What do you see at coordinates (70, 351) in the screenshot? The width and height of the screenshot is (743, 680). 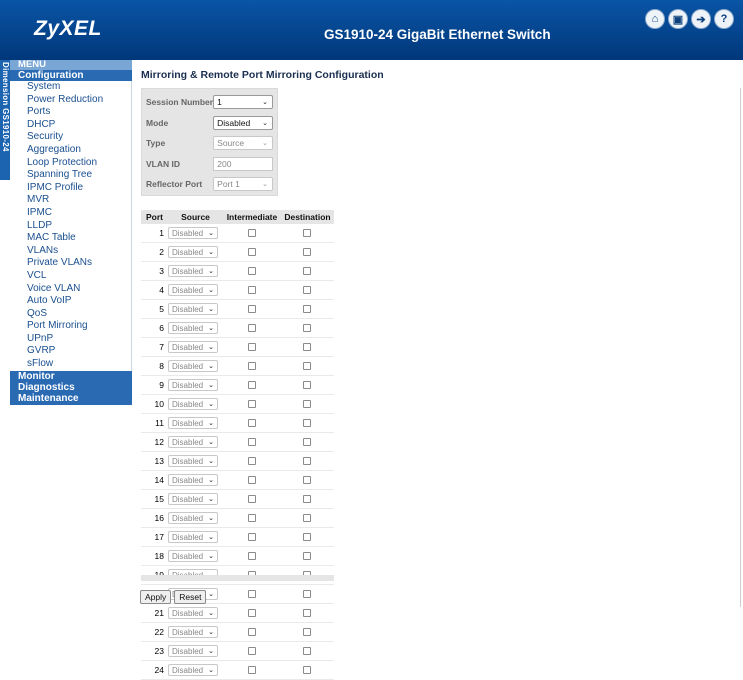 I see `sidebar-item: GVRP` at bounding box center [70, 351].